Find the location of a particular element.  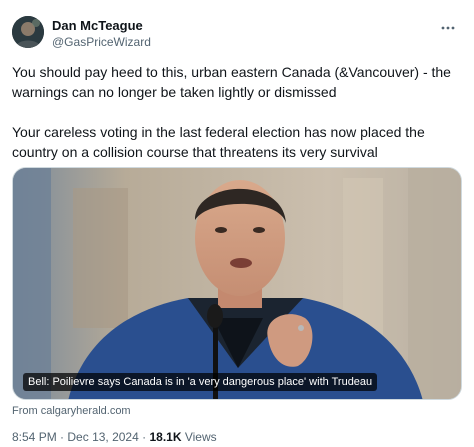

tweet-date: Dec 13, 2024 is located at coordinates (102, 437).